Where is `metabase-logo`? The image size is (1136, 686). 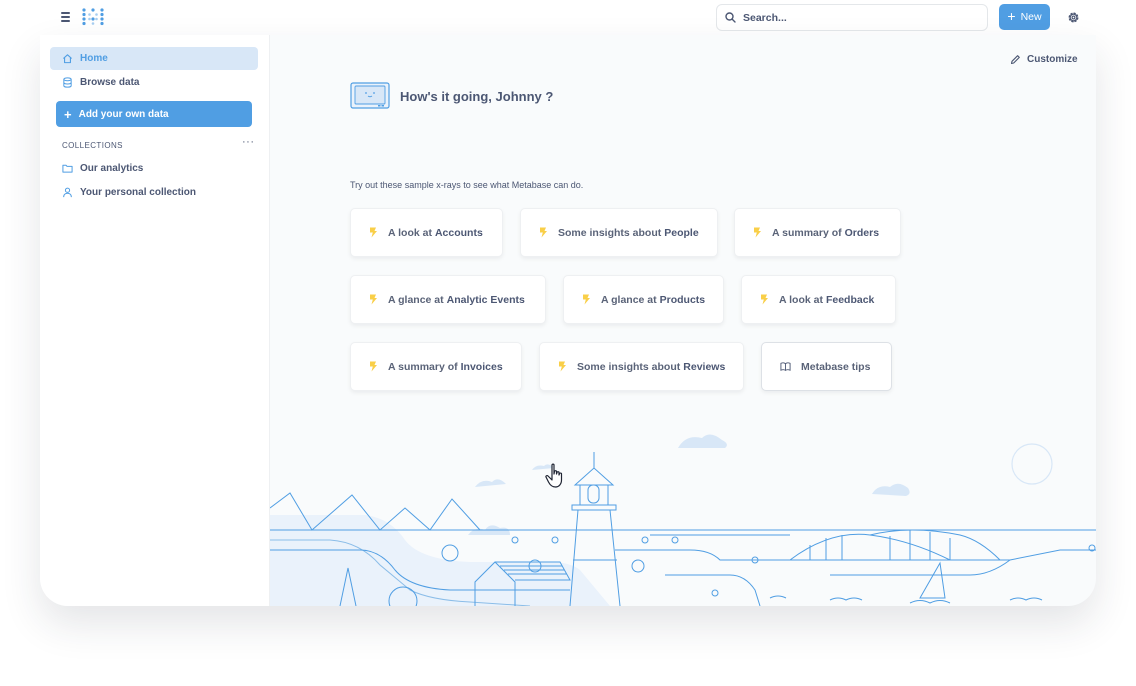
metabase-logo is located at coordinates (93, 17).